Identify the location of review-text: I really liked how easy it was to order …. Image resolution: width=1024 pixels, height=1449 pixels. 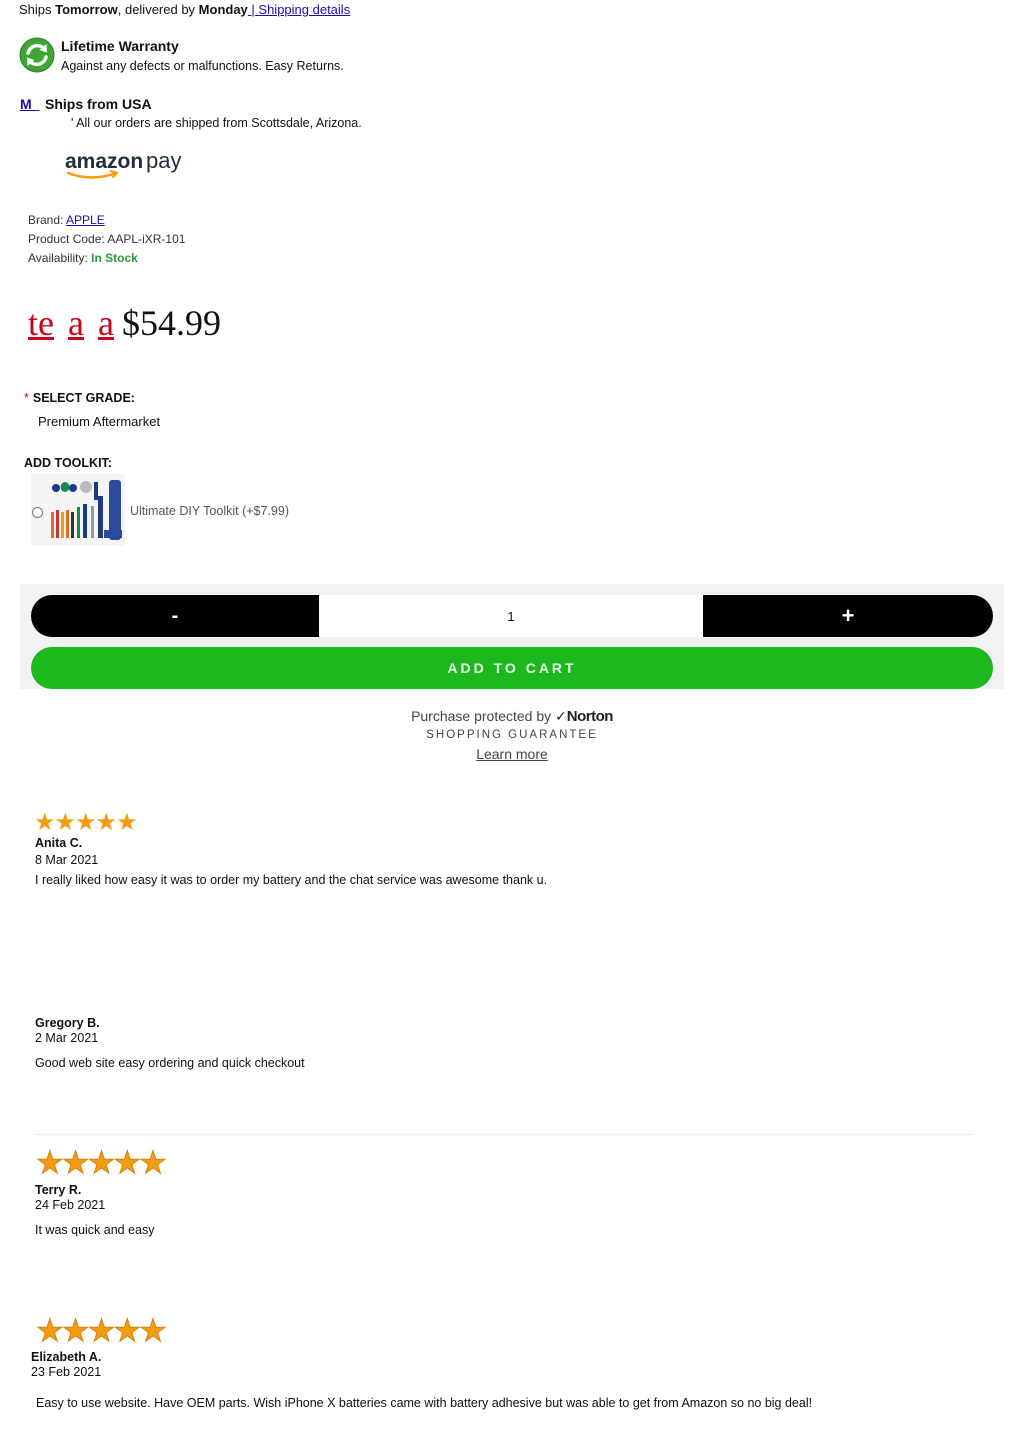
(291, 880).